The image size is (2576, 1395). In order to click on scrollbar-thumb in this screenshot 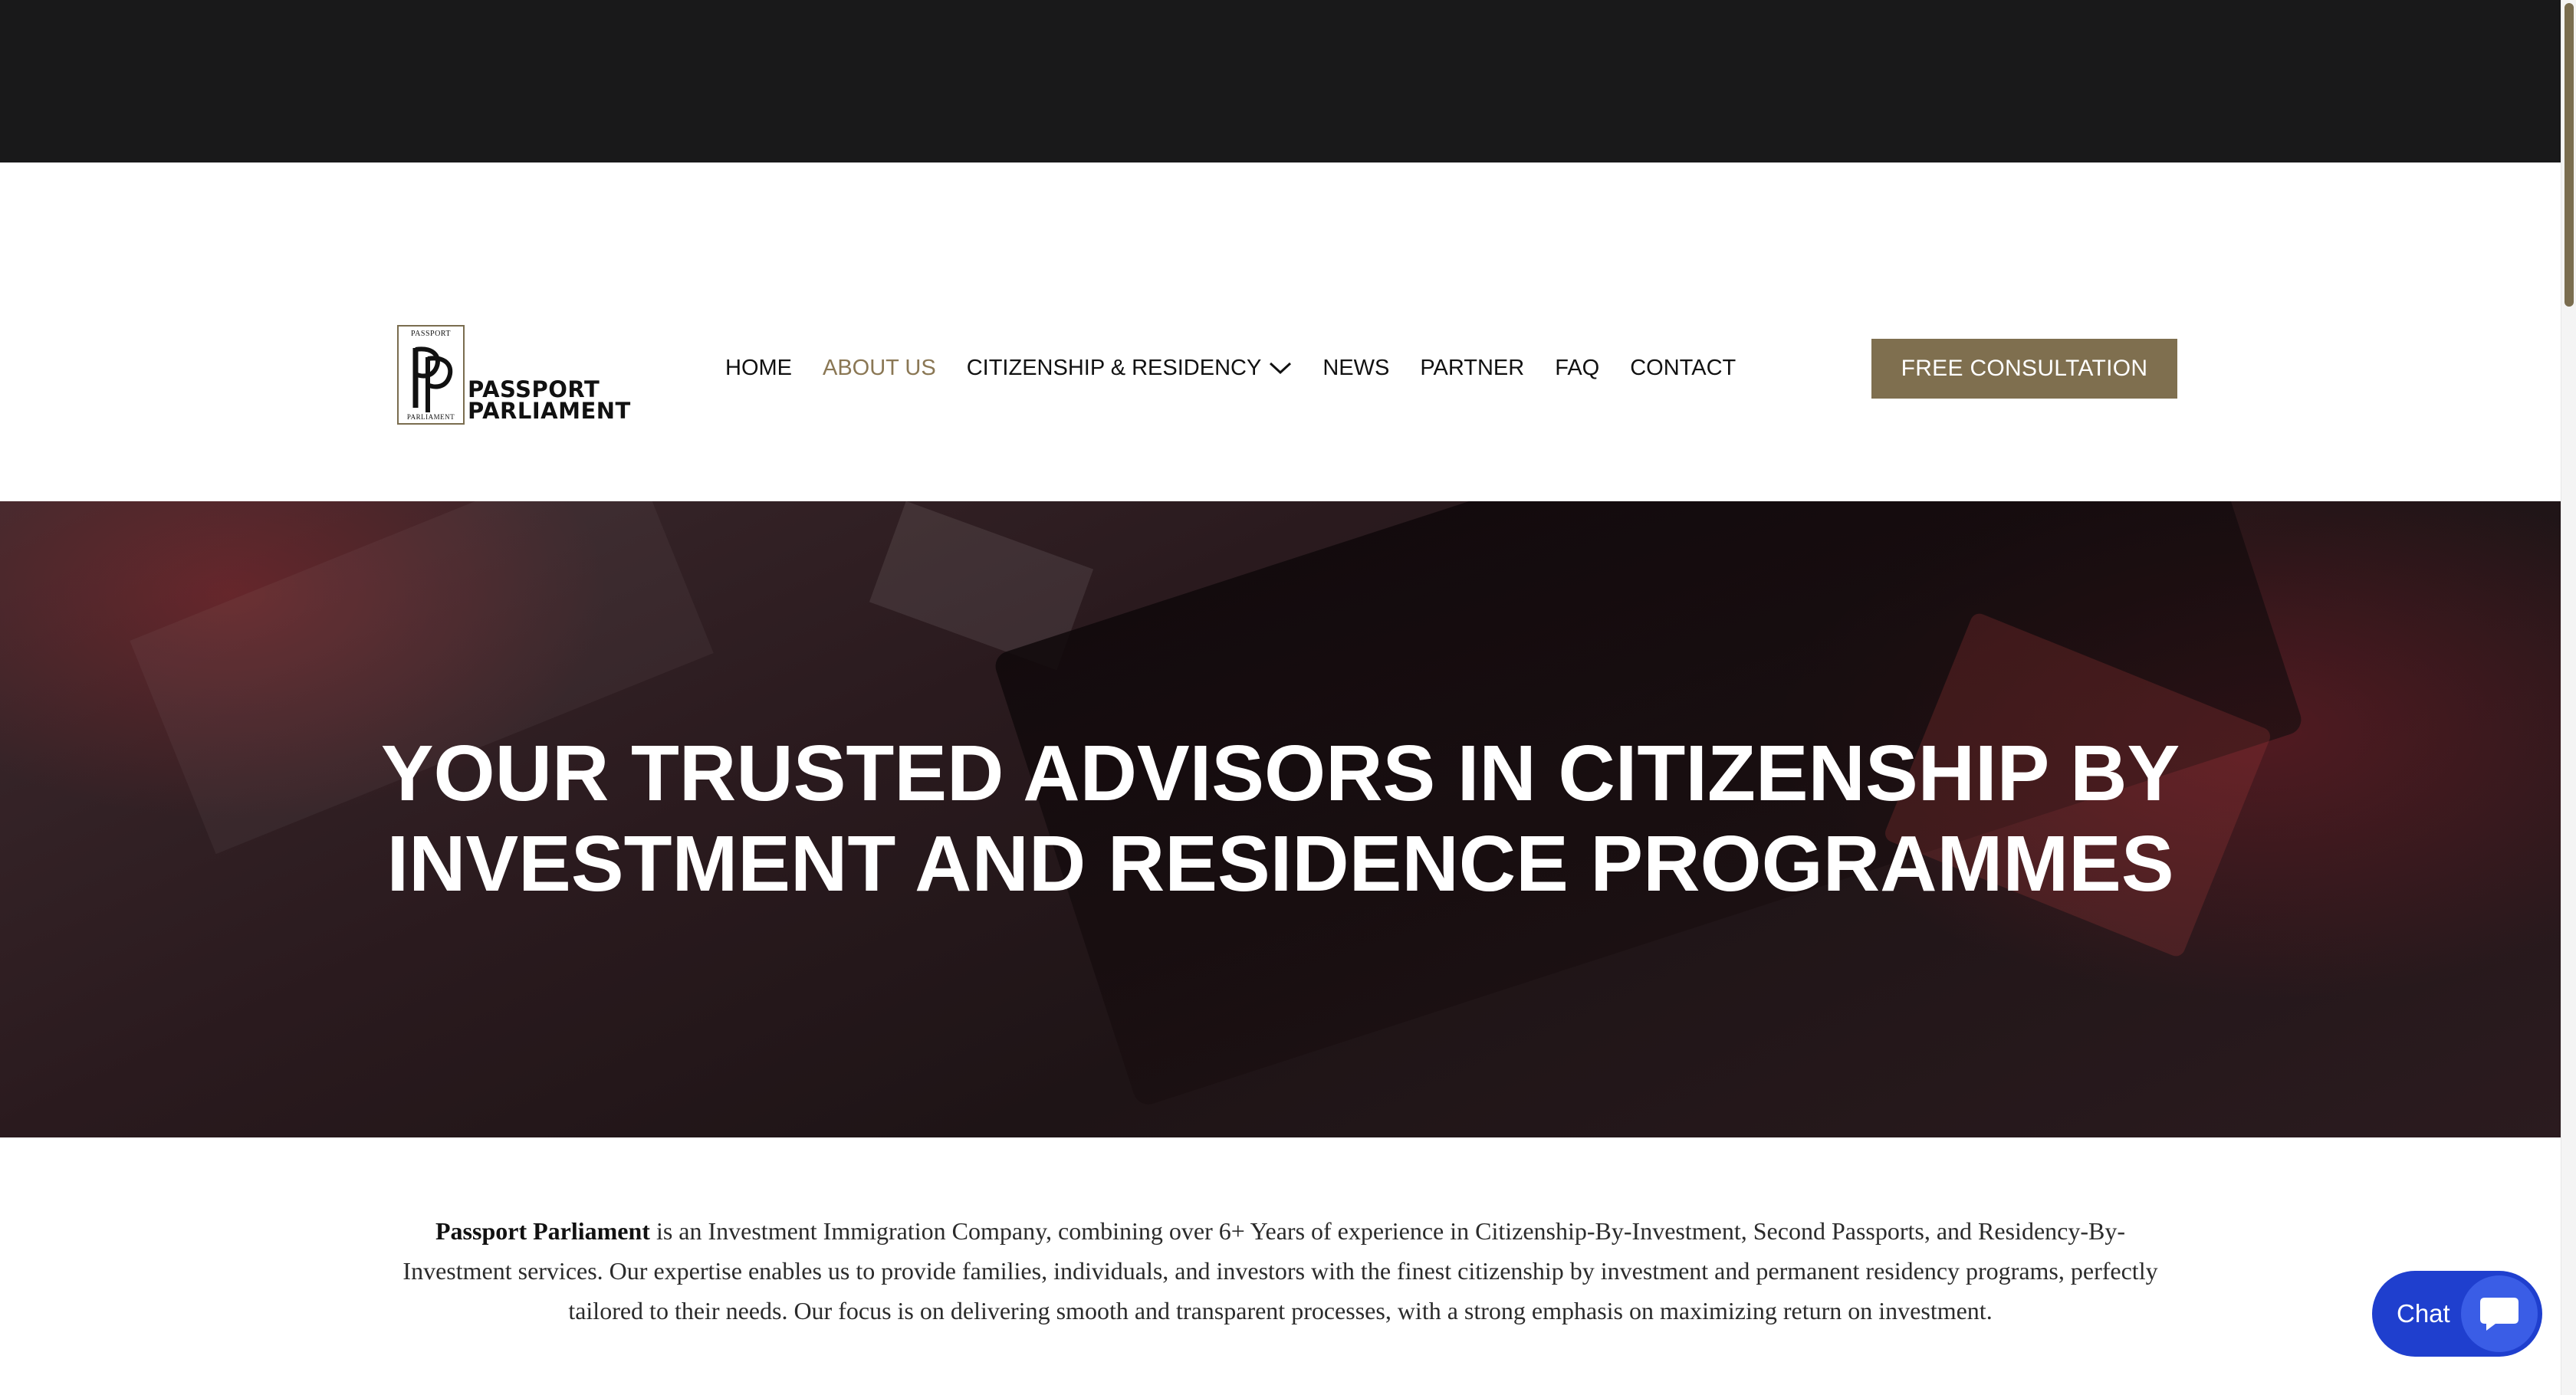, I will do `click(2569, 155)`.